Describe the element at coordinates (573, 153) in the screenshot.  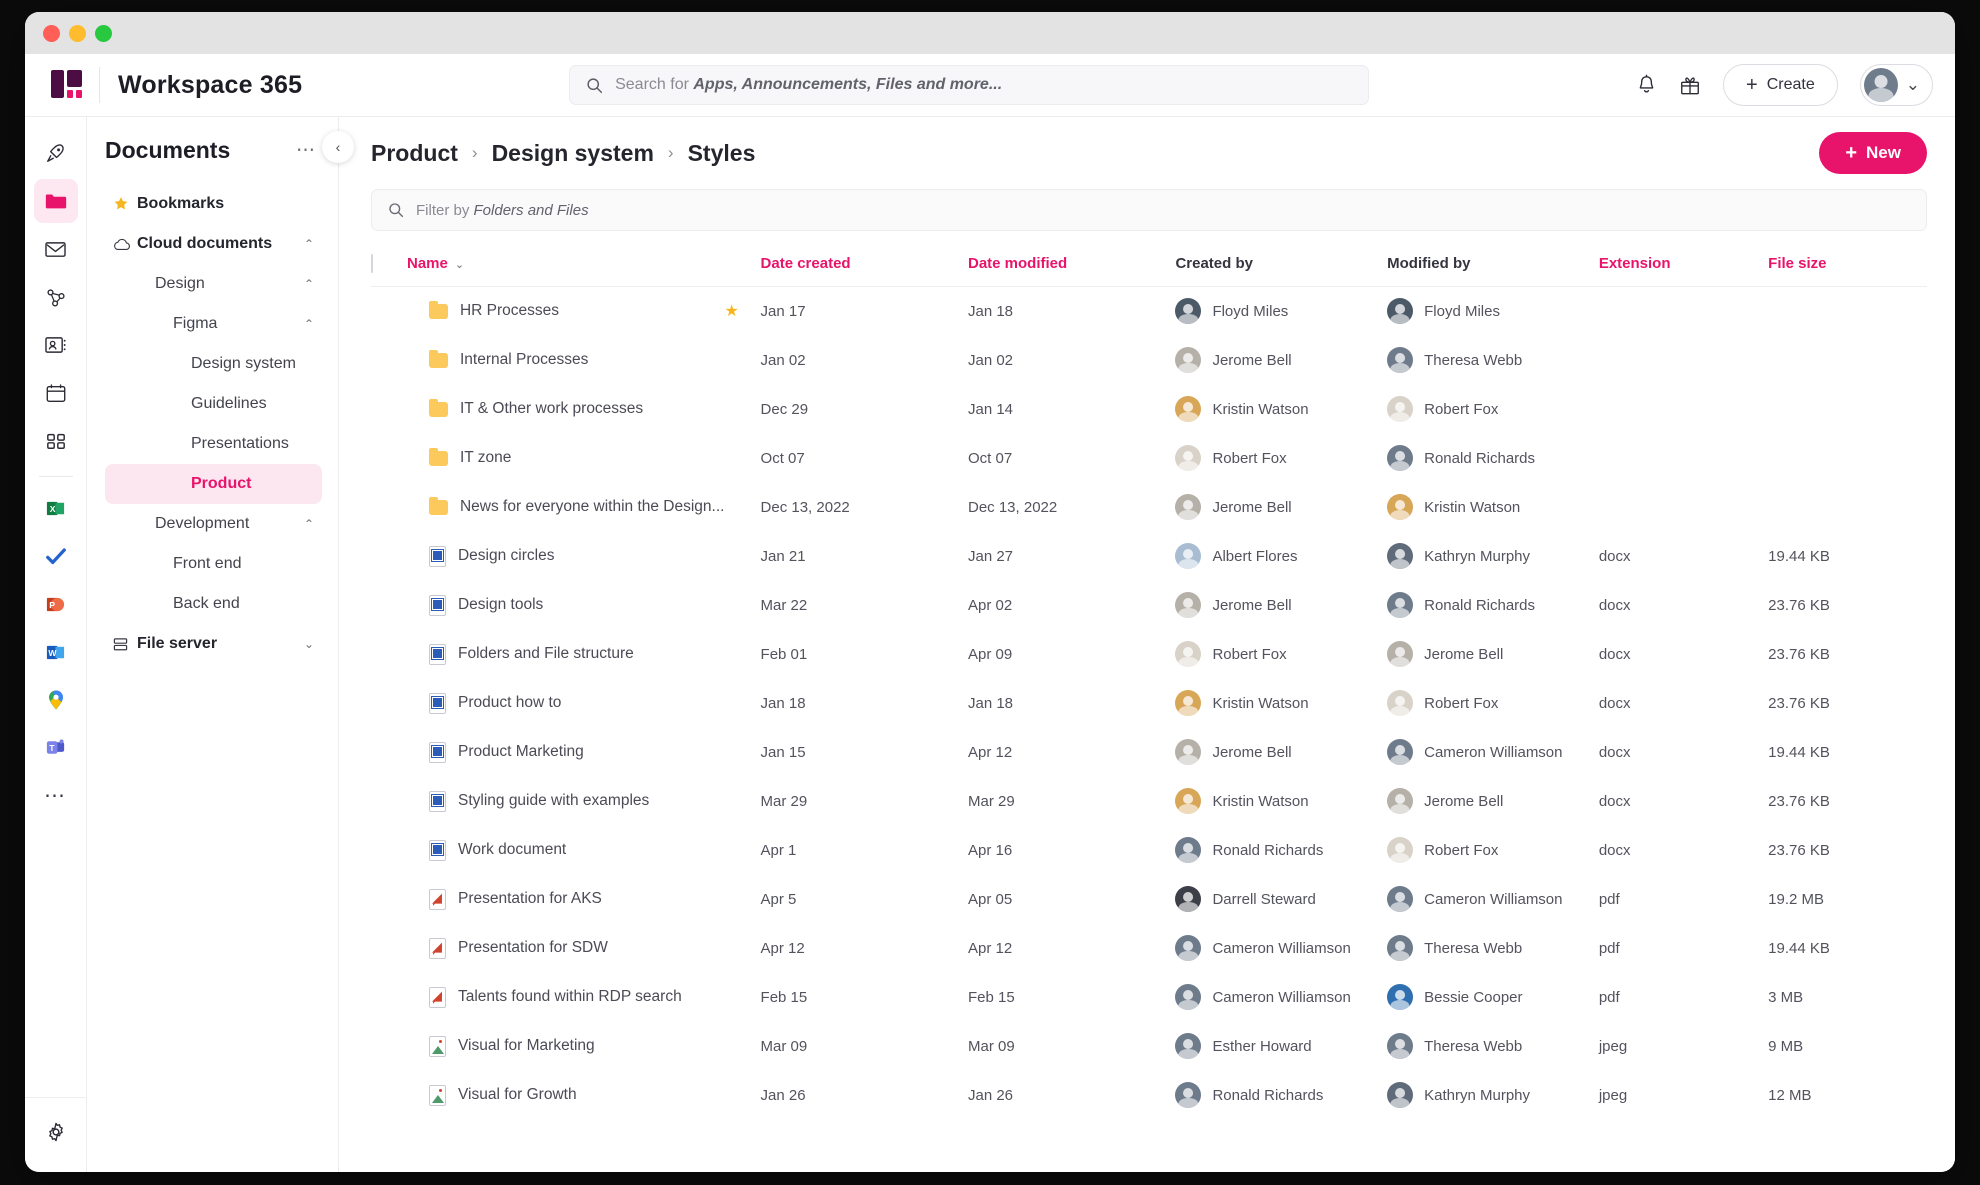
I see `breadcrumb-item-design-system: Design system` at that location.